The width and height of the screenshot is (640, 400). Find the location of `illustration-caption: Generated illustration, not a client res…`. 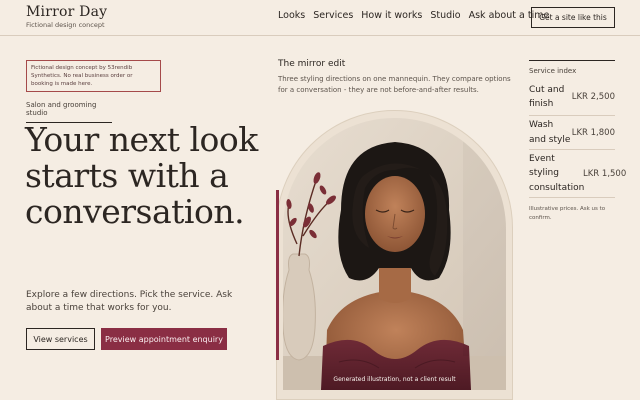

illustration-caption: Generated illustration, not a client res… is located at coordinates (394, 379).